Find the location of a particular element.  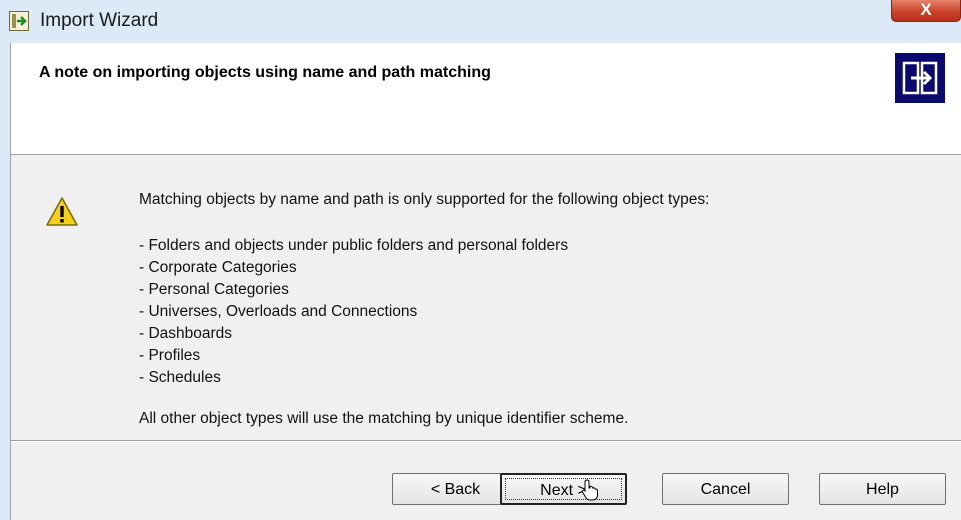

list-item: - Corporate Categories is located at coordinates (218, 267).